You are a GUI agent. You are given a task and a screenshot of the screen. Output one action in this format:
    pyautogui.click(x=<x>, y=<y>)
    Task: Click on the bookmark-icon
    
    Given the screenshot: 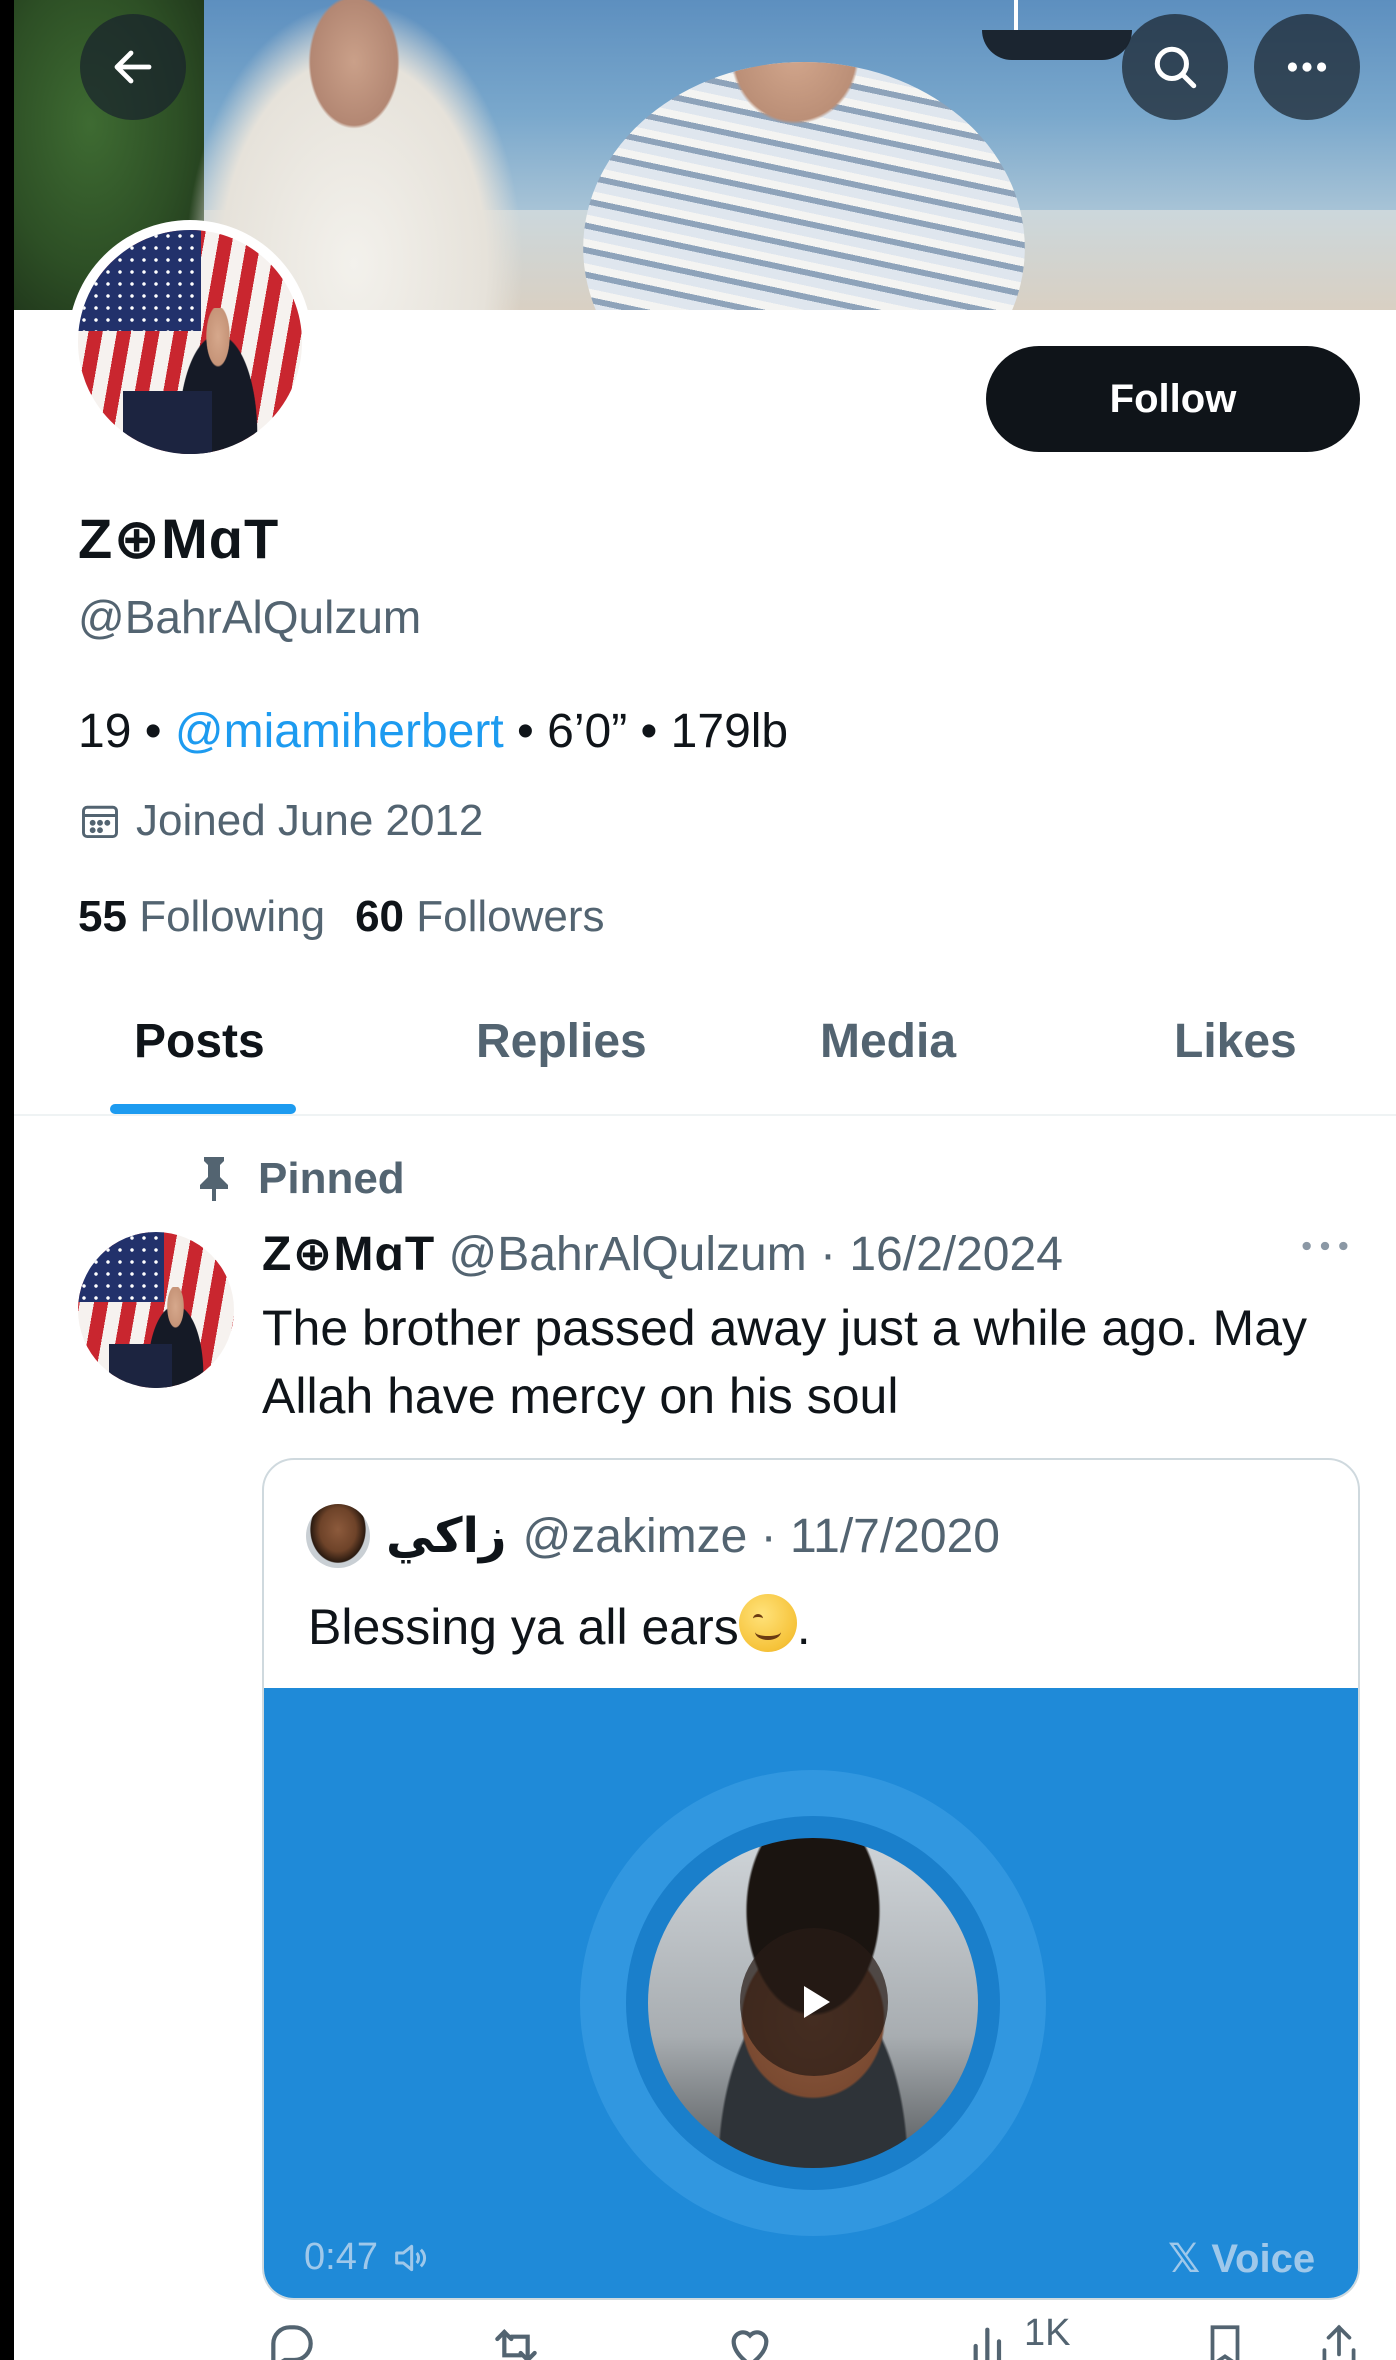 What is the action you would take?
    pyautogui.click(x=1225, y=2342)
    